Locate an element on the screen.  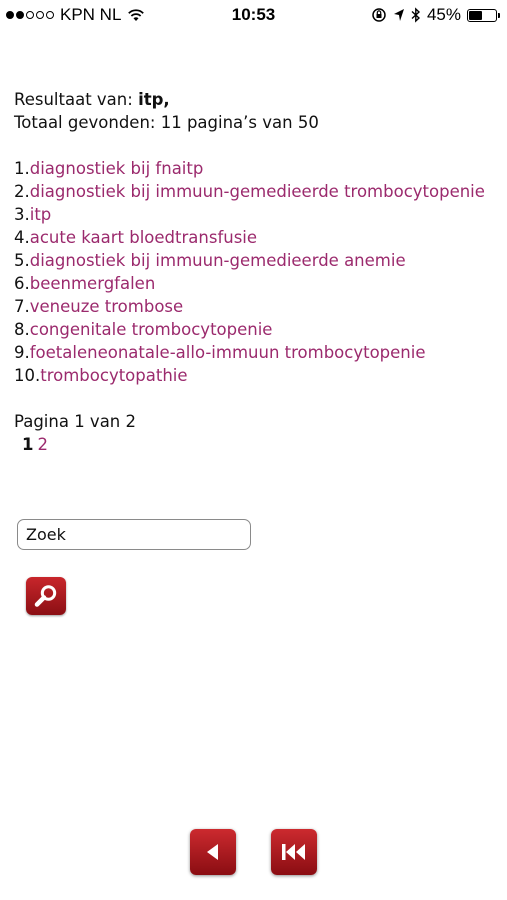
result-link: congenitale trombocytopenie is located at coordinates (151, 329).